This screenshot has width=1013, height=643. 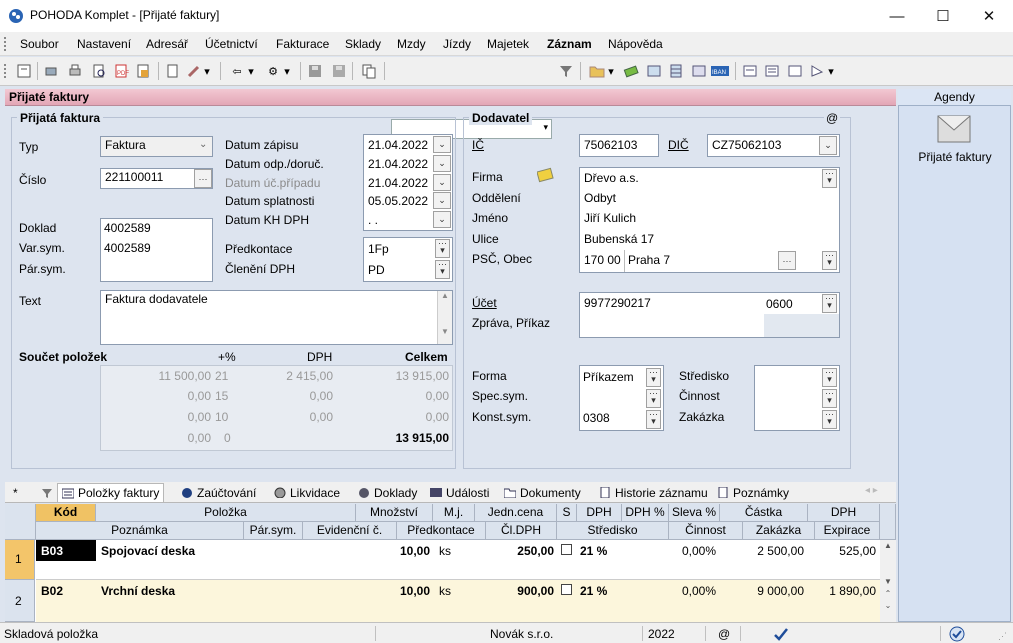 What do you see at coordinates (566, 589) in the screenshot?
I see `row2-s-checkbox` at bounding box center [566, 589].